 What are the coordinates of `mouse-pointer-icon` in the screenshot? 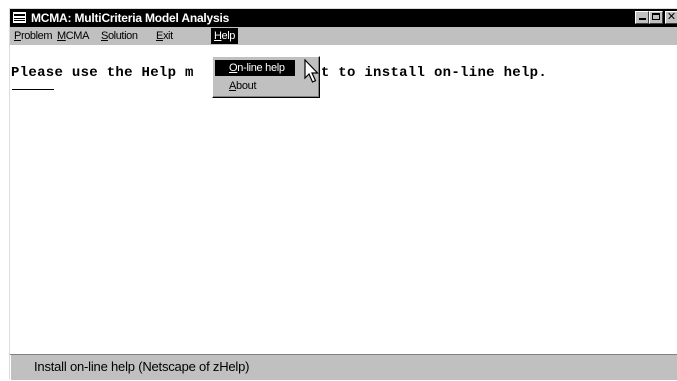 It's located at (311, 71).